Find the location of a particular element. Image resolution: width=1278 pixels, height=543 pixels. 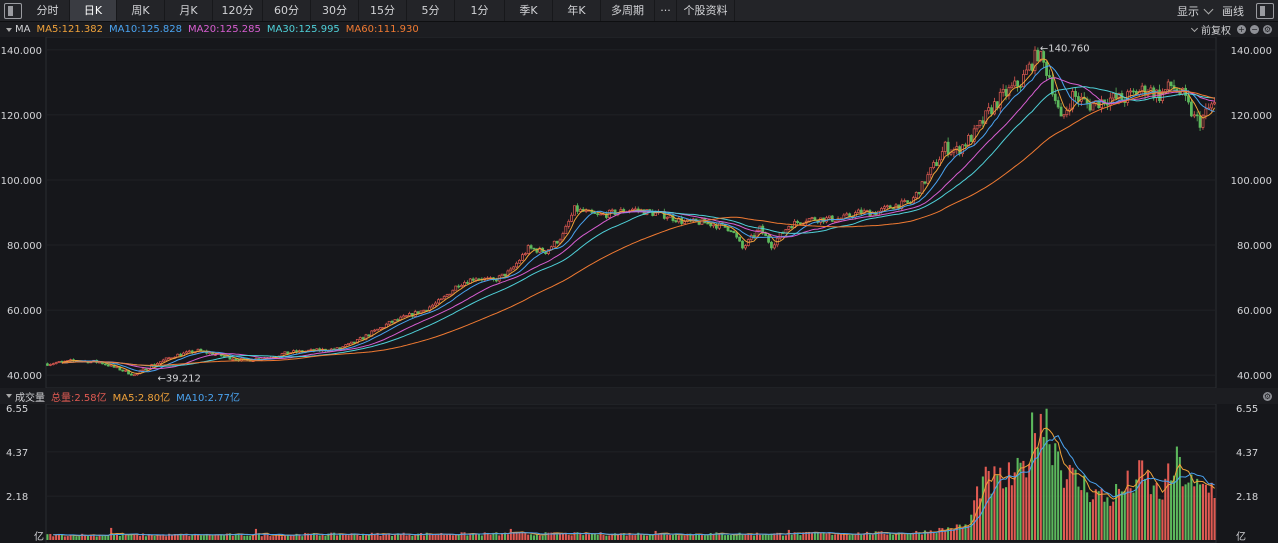

tab-3: 月K is located at coordinates (189, 10).